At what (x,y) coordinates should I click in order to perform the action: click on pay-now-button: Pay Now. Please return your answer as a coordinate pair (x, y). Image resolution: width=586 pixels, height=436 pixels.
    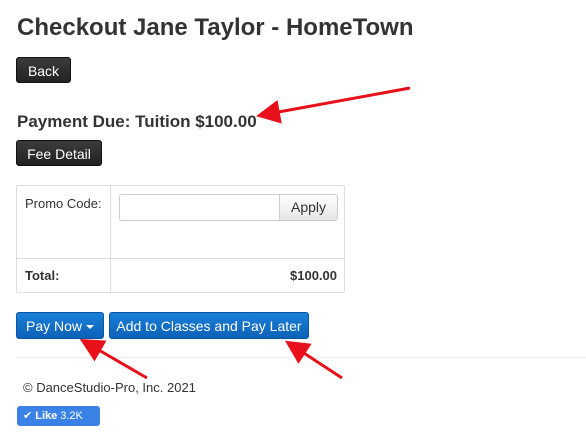
    Looking at the image, I should click on (60, 325).